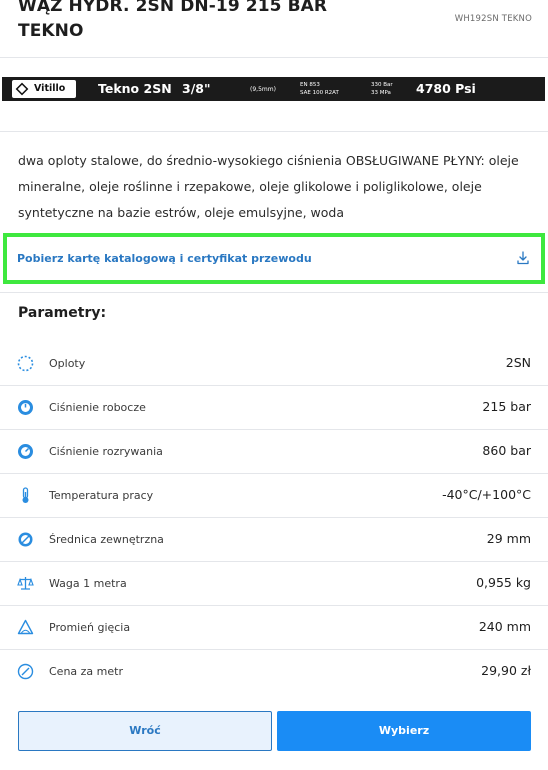 This screenshot has height=770, width=548. Describe the element at coordinates (382, 89) in the screenshot. I see `hose-pressure: 330 Bar 33 MPa` at that location.